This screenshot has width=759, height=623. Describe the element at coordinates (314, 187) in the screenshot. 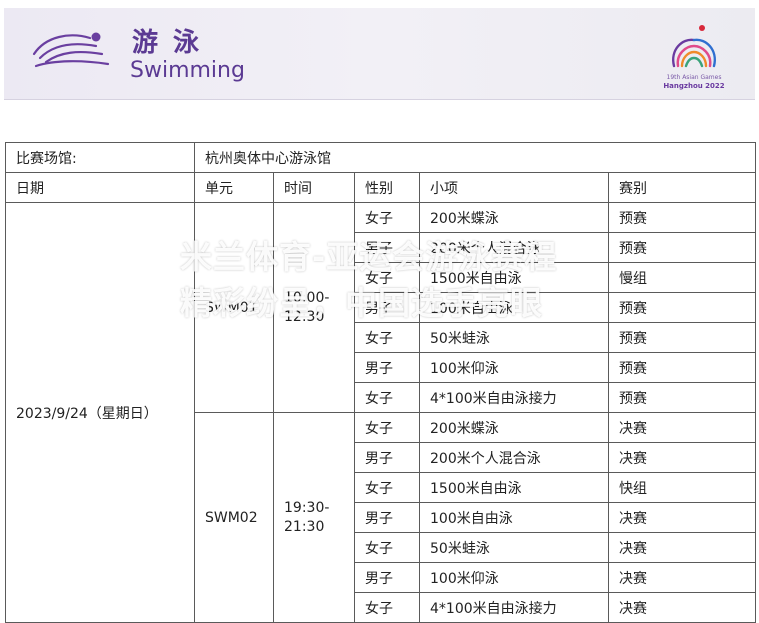

I see `header-time: 时间` at that location.